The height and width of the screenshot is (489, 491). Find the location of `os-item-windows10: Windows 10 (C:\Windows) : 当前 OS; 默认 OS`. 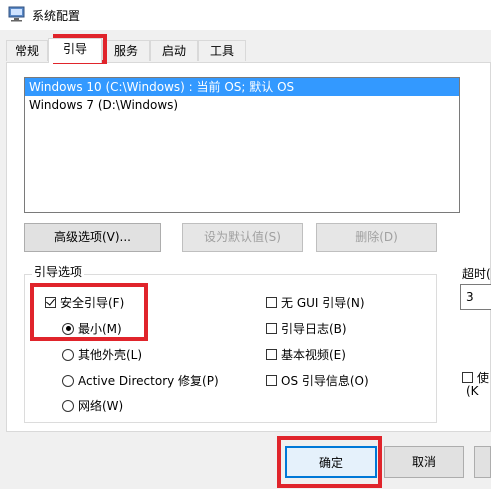

os-item-windows10: Windows 10 (C:\Windows) : 当前 OS; 默认 OS is located at coordinates (242, 87).